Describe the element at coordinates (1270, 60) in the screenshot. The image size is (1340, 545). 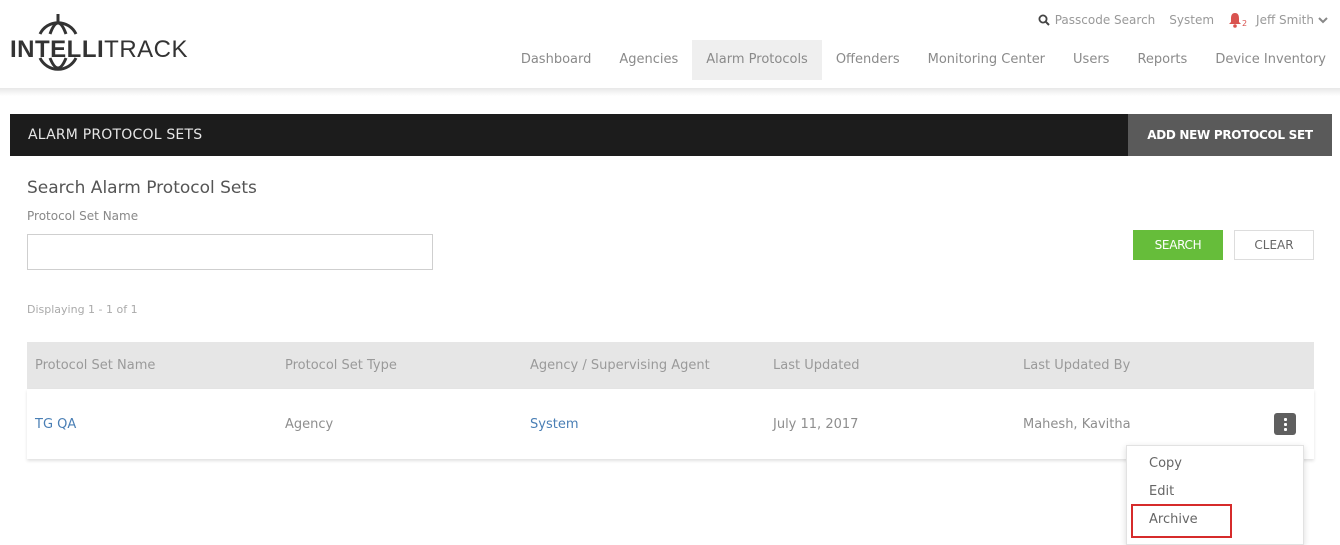
I see `nav-device-inventory: Device Inventory` at that location.